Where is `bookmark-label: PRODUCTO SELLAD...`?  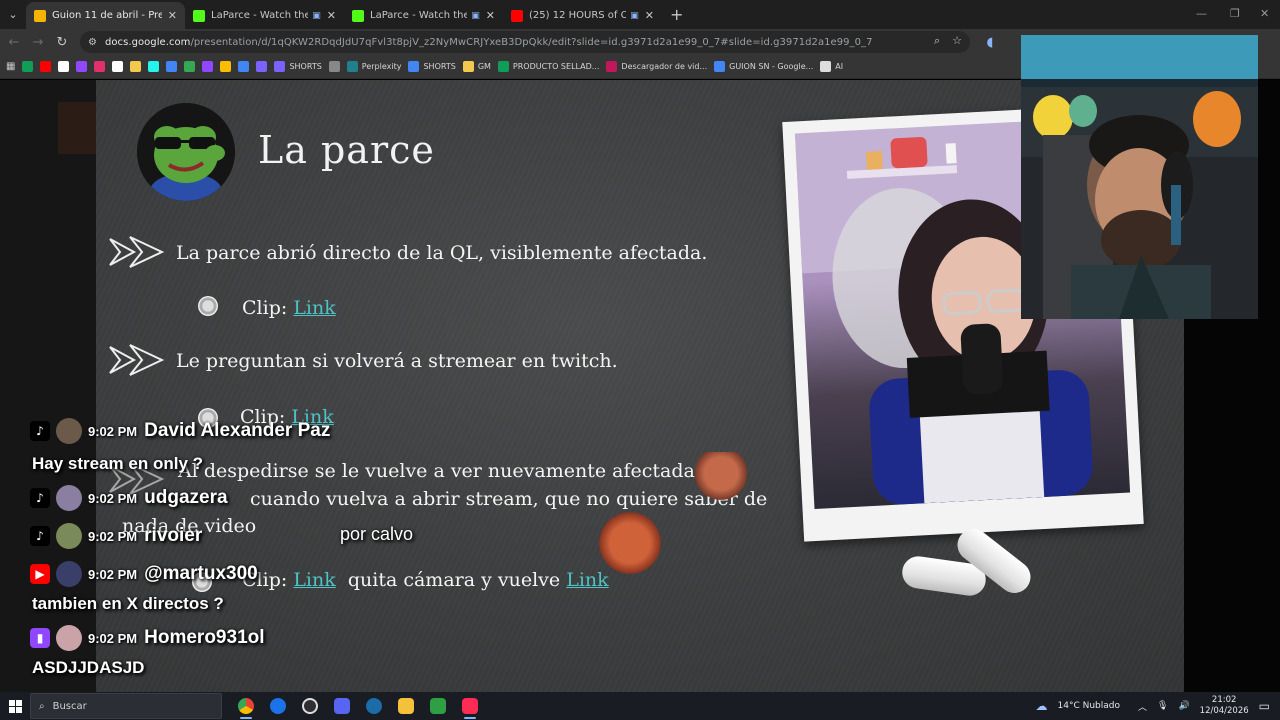 bookmark-label: PRODUCTO SELLAD... is located at coordinates (556, 66).